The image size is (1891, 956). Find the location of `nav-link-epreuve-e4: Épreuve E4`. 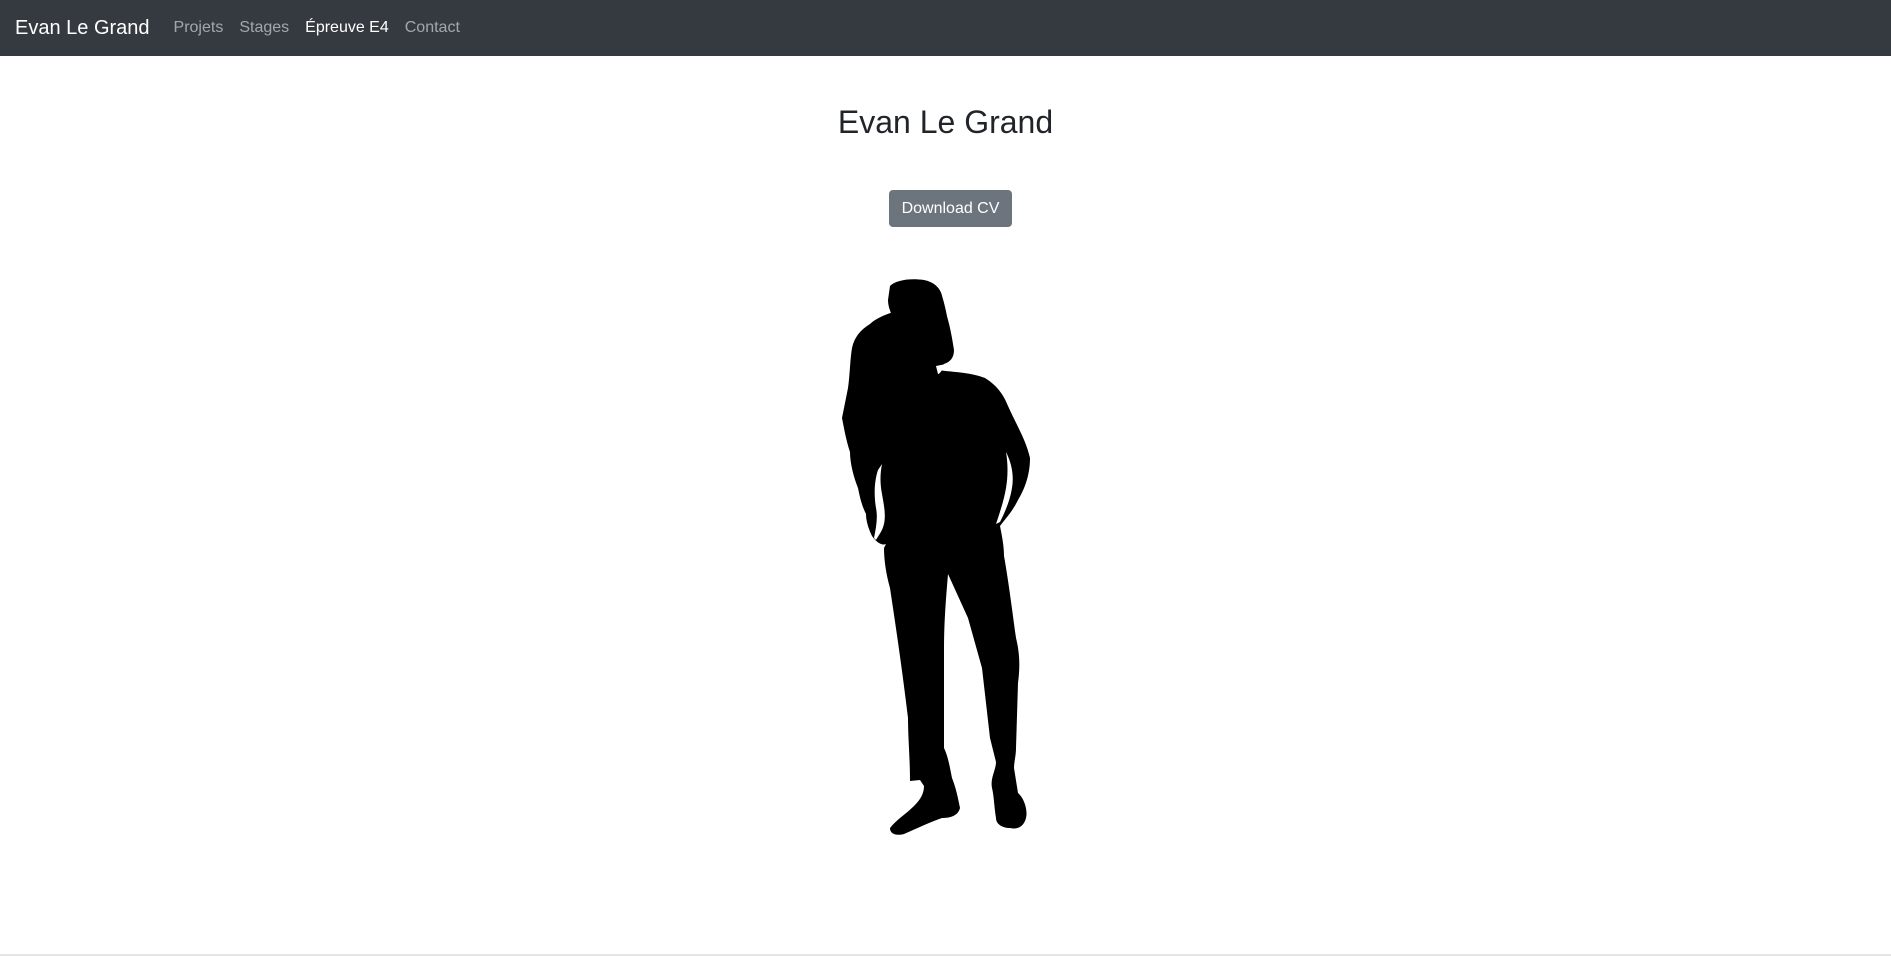

nav-link-epreuve-e4: Épreuve E4 is located at coordinates (347, 28).